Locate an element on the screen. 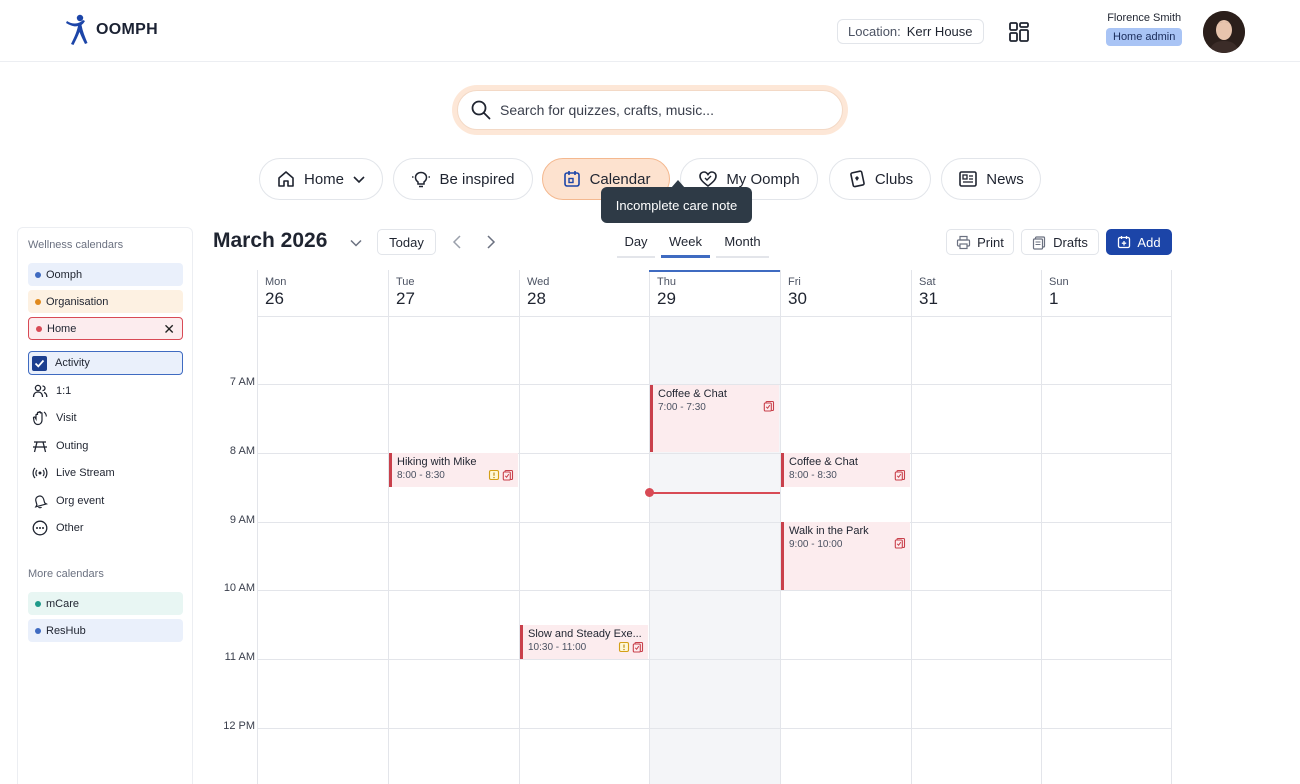 The height and width of the screenshot is (784, 1300). nav-be-inspired: Be inspired is located at coordinates (463, 179).